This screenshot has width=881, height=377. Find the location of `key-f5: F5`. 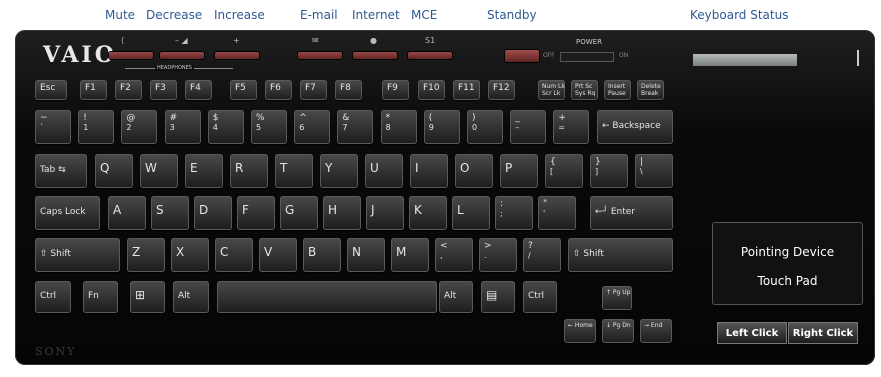

key-f5: F5 is located at coordinates (243, 90).